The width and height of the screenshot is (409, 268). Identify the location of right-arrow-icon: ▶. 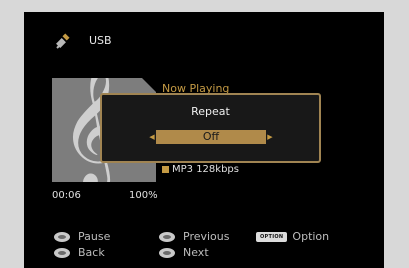
(270, 137).